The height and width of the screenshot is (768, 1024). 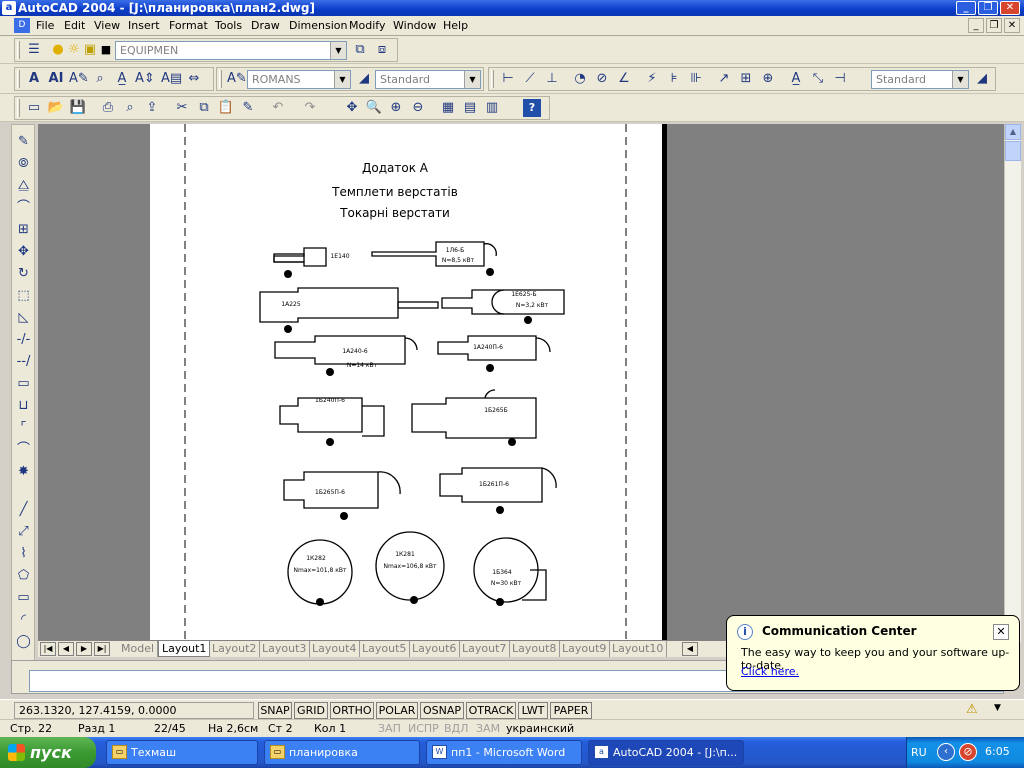 I want to click on arc-icon: ◜, so click(x=23, y=620).